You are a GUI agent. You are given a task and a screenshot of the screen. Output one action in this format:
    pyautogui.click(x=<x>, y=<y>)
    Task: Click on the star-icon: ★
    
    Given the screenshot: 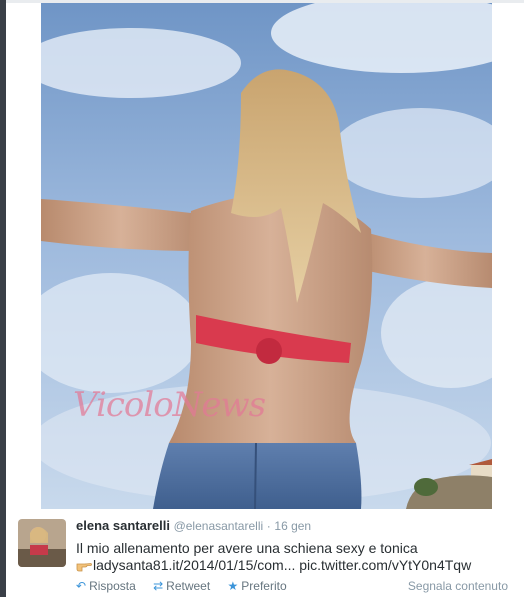 What is the action you would take?
    pyautogui.click(x=233, y=586)
    